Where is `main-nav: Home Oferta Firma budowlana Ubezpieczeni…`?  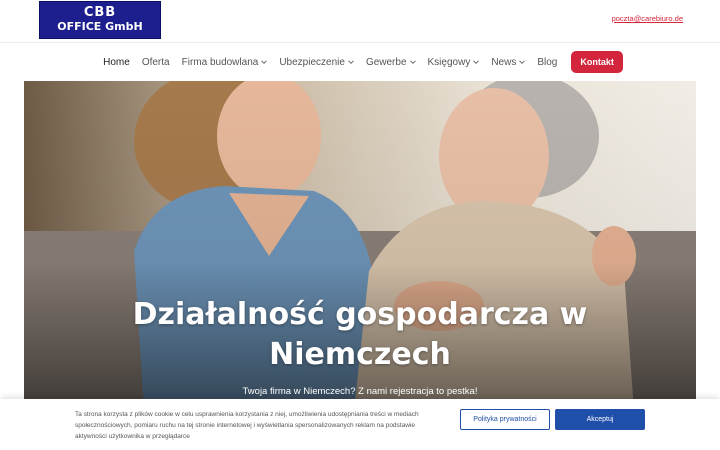 main-nav: Home Oferta Firma budowlana Ubezpieczeni… is located at coordinates (360, 62).